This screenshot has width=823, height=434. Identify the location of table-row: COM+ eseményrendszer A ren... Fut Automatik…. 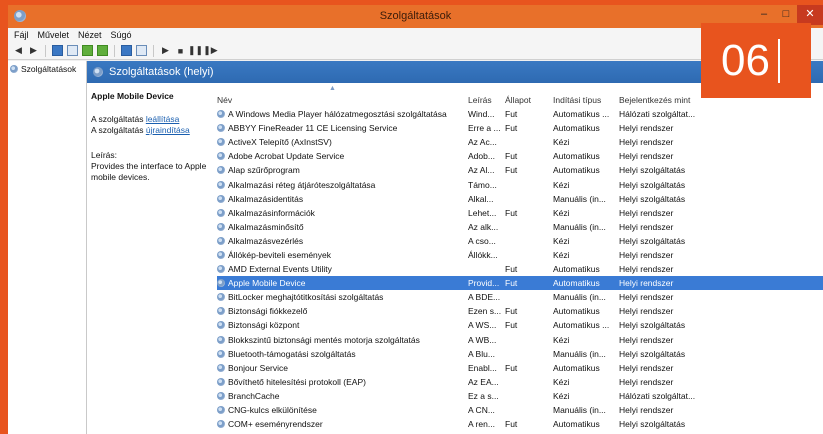
(520, 424).